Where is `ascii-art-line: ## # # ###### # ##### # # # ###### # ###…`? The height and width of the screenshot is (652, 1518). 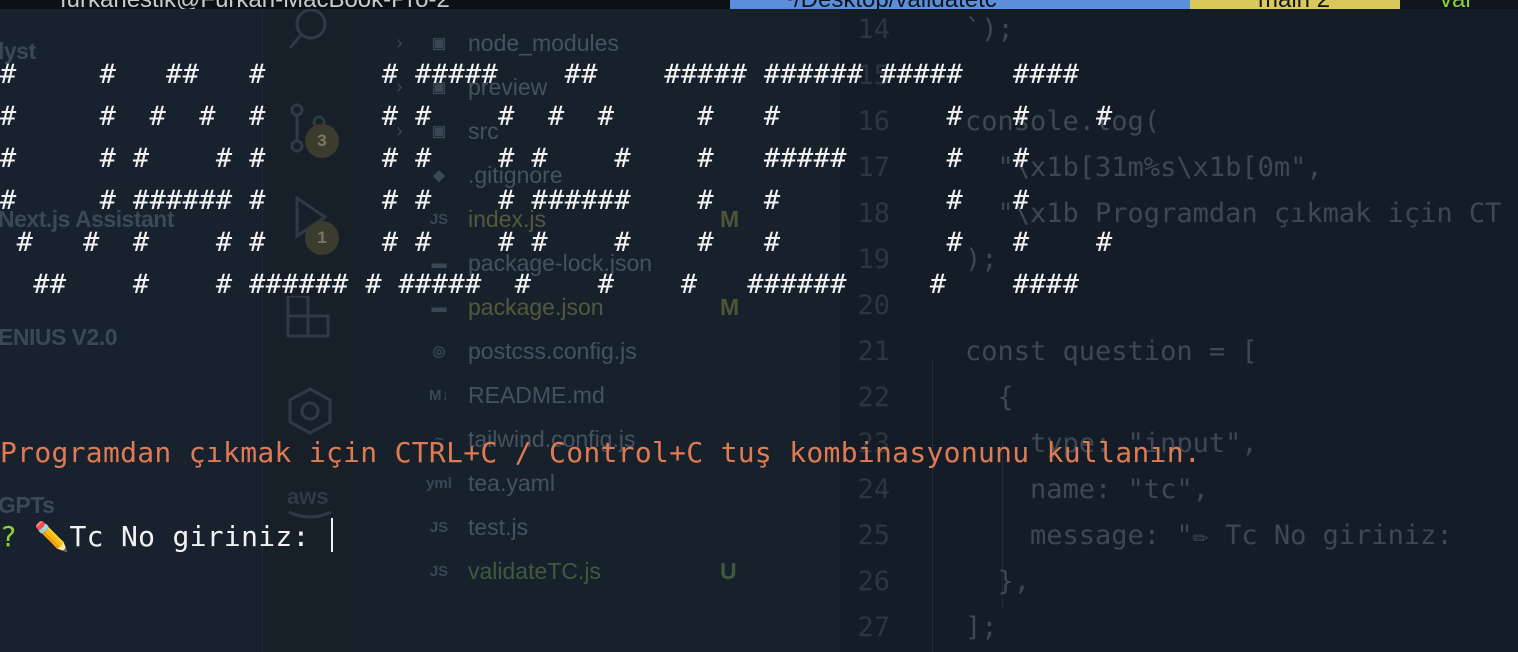 ascii-art-line: ## # # ###### # ##### # # # ###### # ###… is located at coordinates (540, 284).